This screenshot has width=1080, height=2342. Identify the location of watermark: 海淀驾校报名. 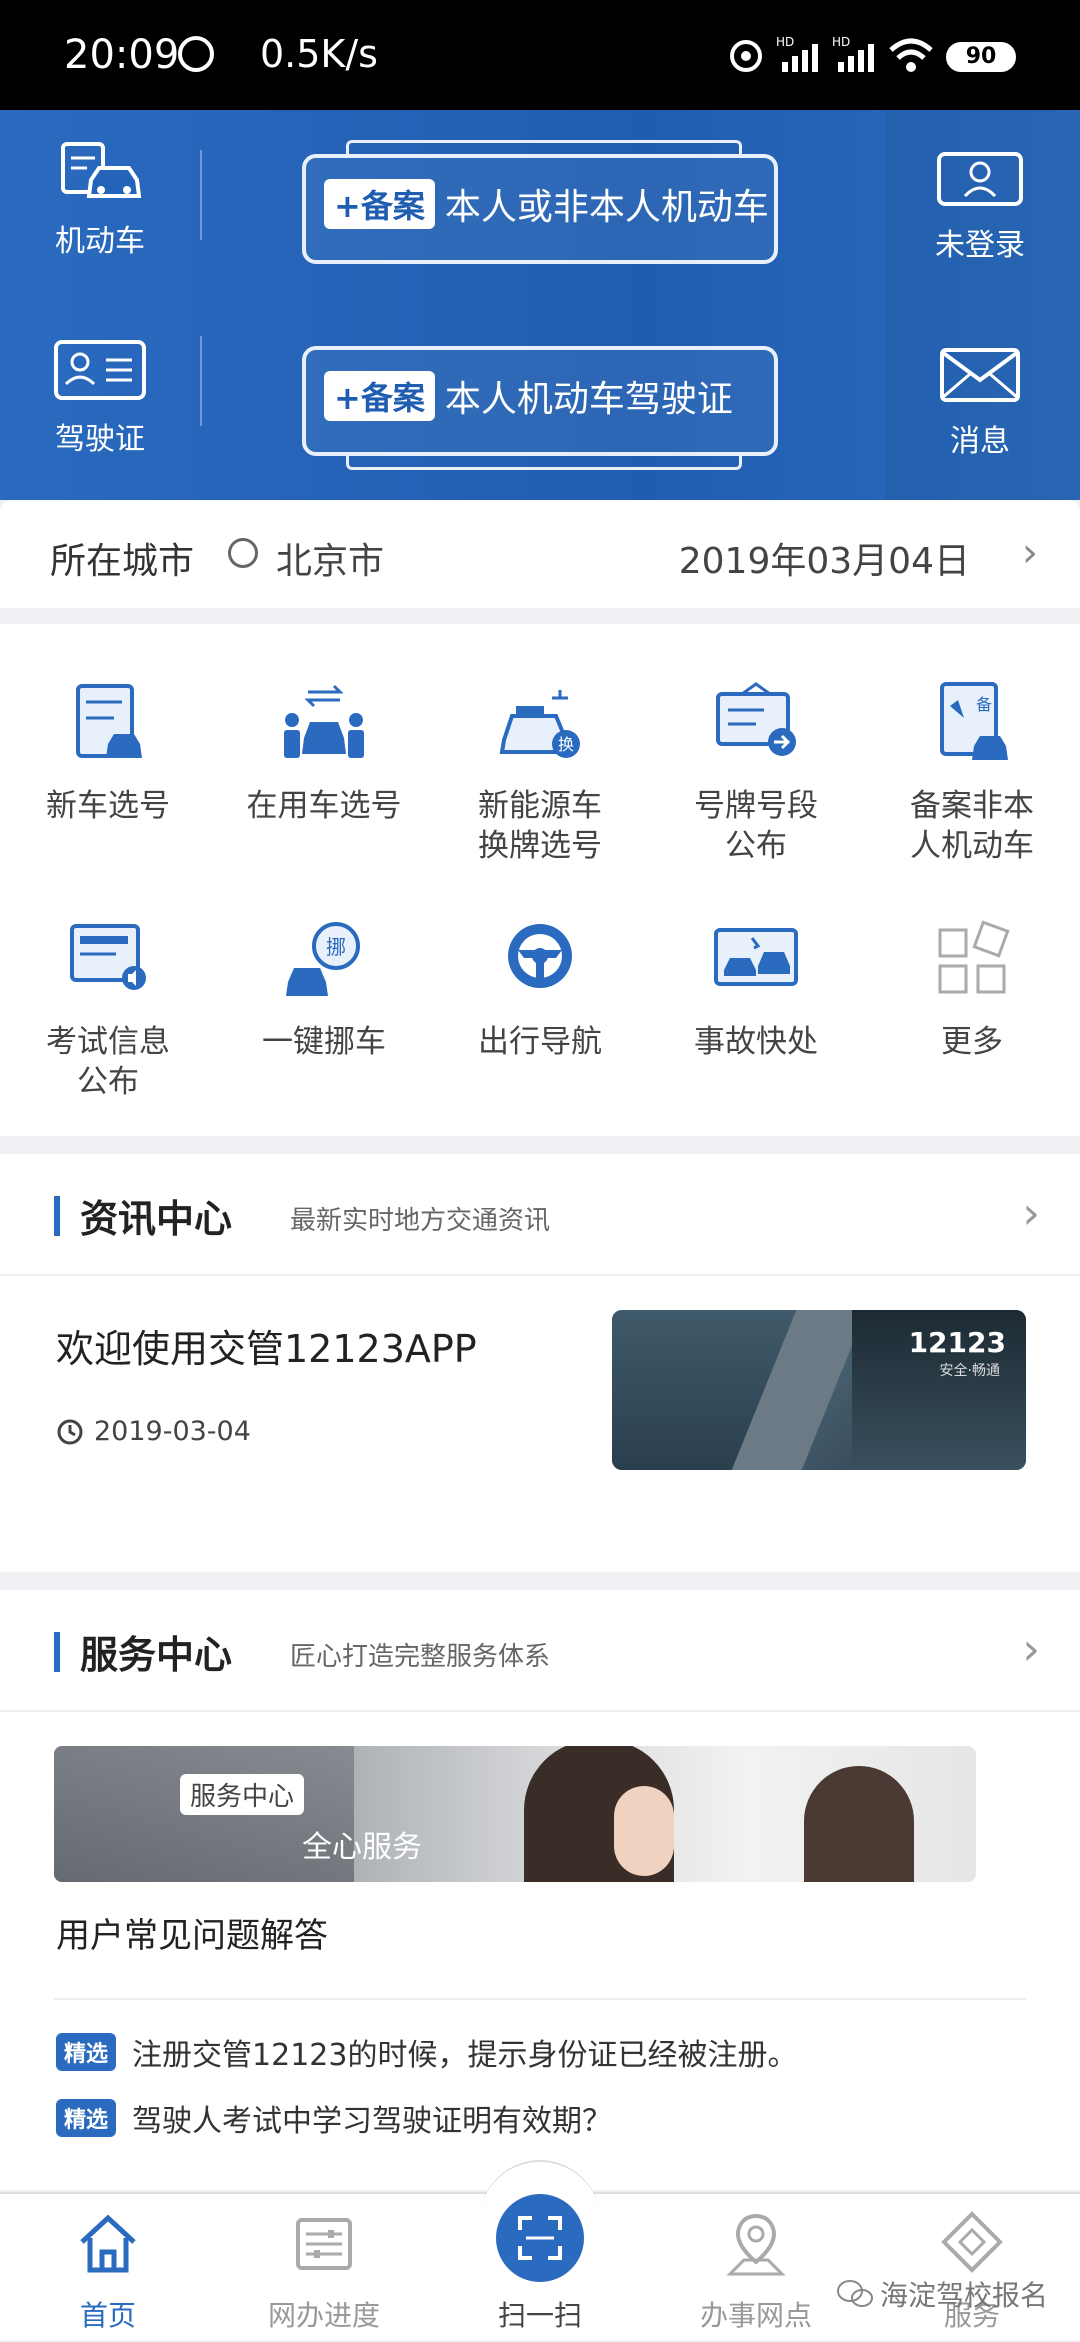
(942, 2294).